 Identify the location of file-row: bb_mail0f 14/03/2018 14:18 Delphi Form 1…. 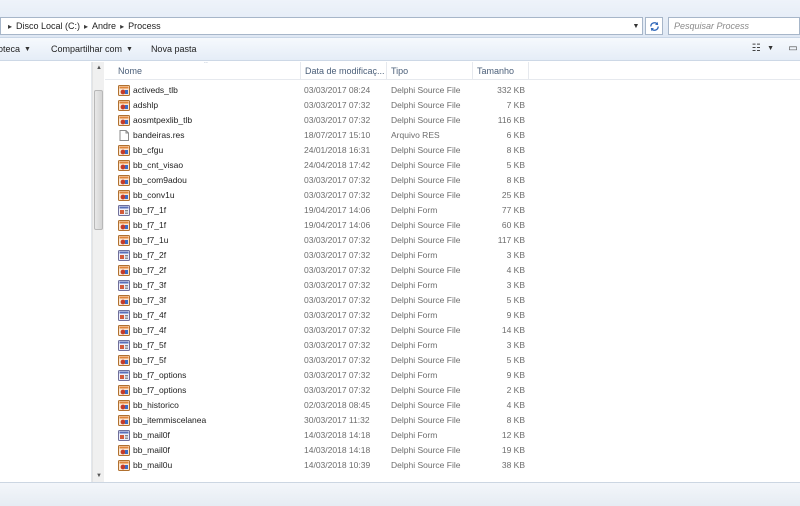
(452, 435).